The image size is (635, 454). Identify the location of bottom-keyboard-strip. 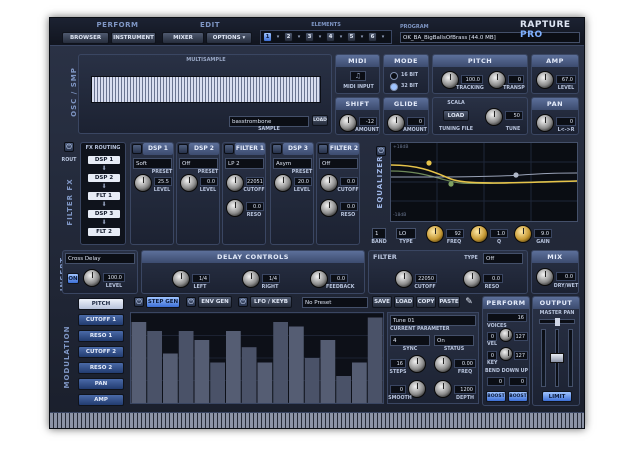
(317, 420).